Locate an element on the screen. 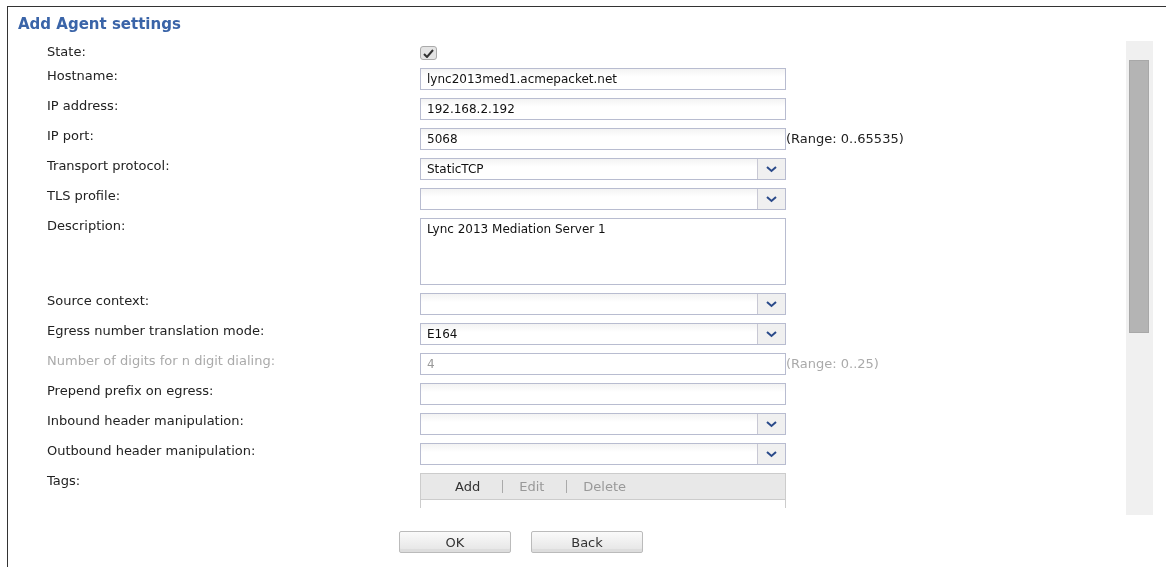 This screenshot has width=1166, height=567. state-checkbox is located at coordinates (428, 53).